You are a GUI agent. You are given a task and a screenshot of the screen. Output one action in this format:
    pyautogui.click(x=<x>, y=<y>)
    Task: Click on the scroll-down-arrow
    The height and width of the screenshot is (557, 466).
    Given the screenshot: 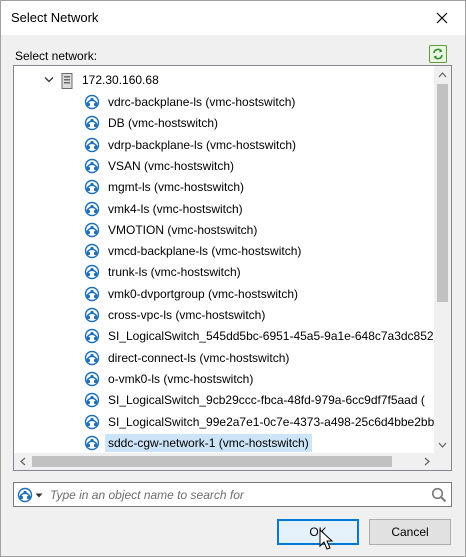 What is the action you would take?
    pyautogui.click(x=442, y=444)
    